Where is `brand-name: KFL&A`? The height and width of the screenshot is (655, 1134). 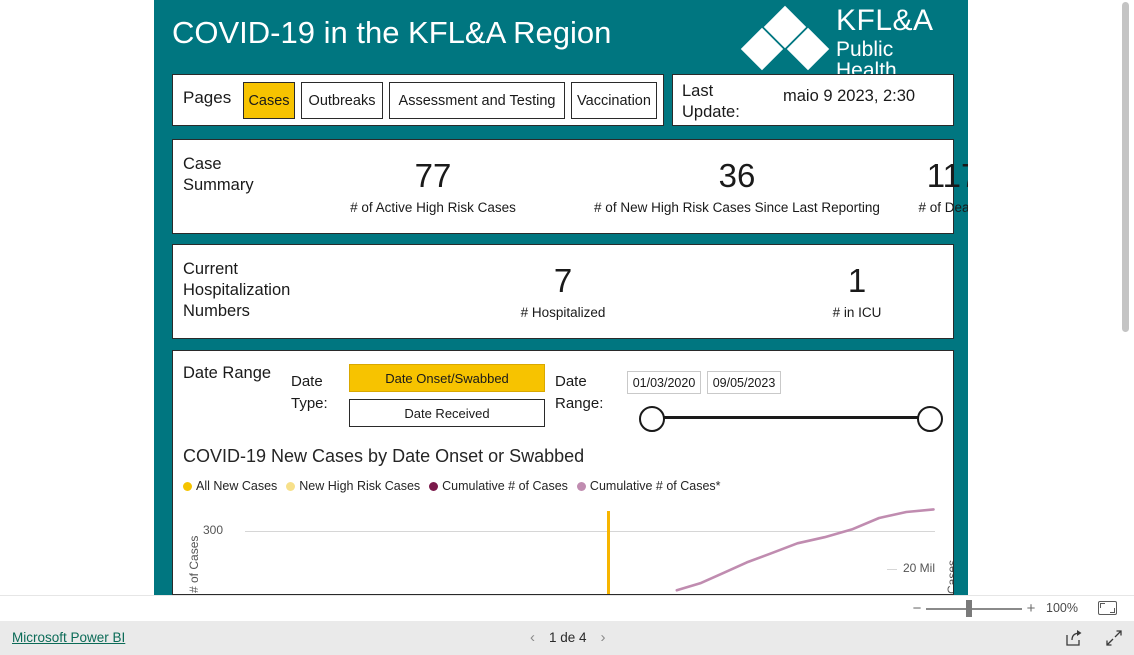
brand-name: KFL&A is located at coordinates (885, 20).